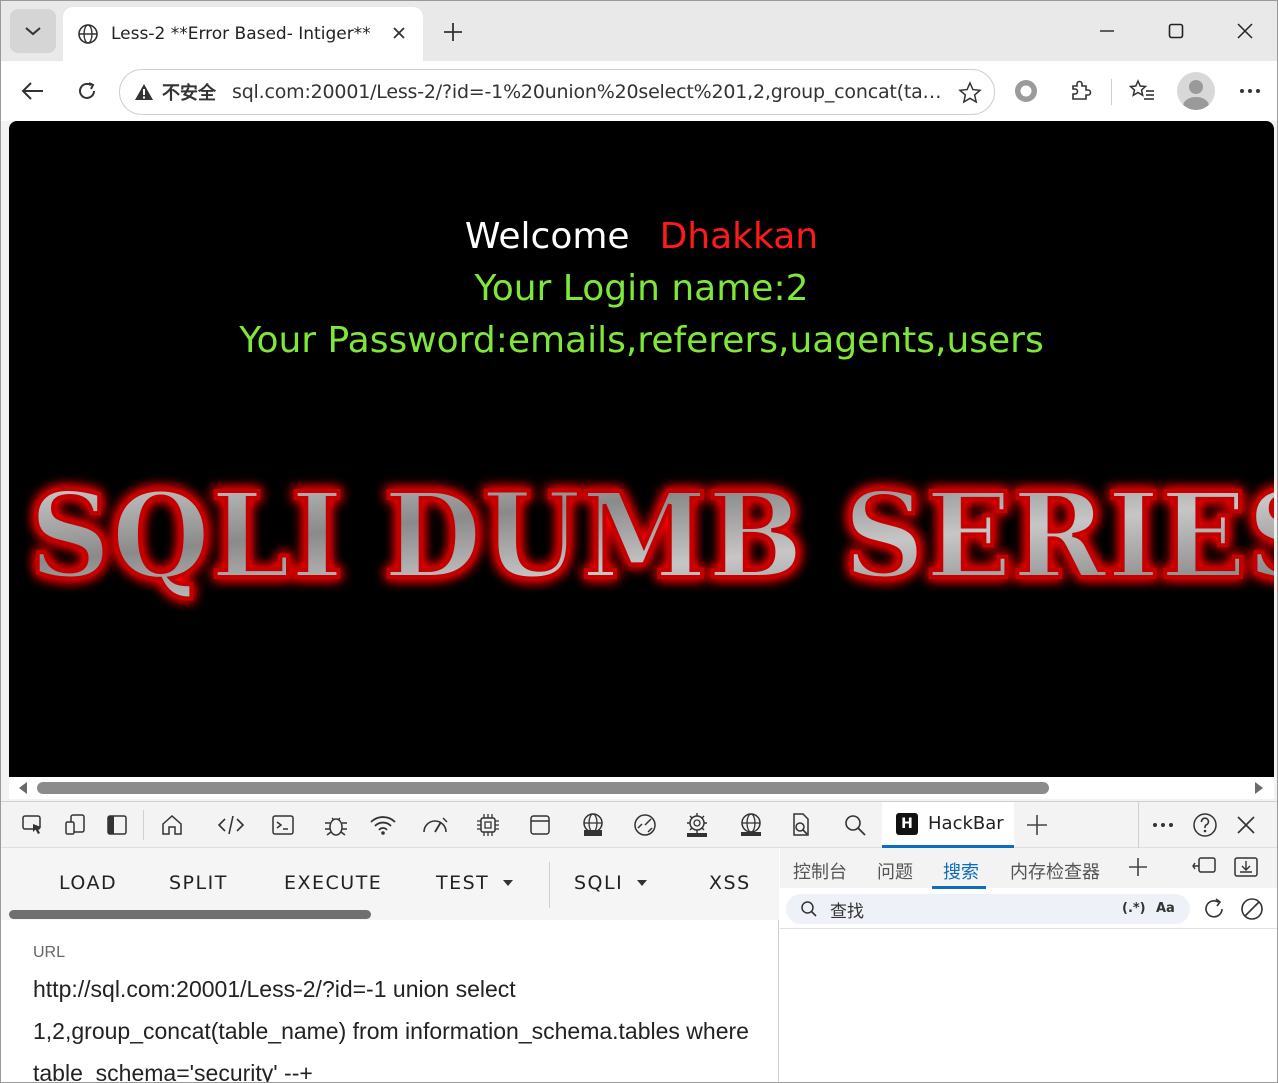 This screenshot has width=1278, height=1083. What do you see at coordinates (543, 788) in the screenshot?
I see `scrollbar-thumb` at bounding box center [543, 788].